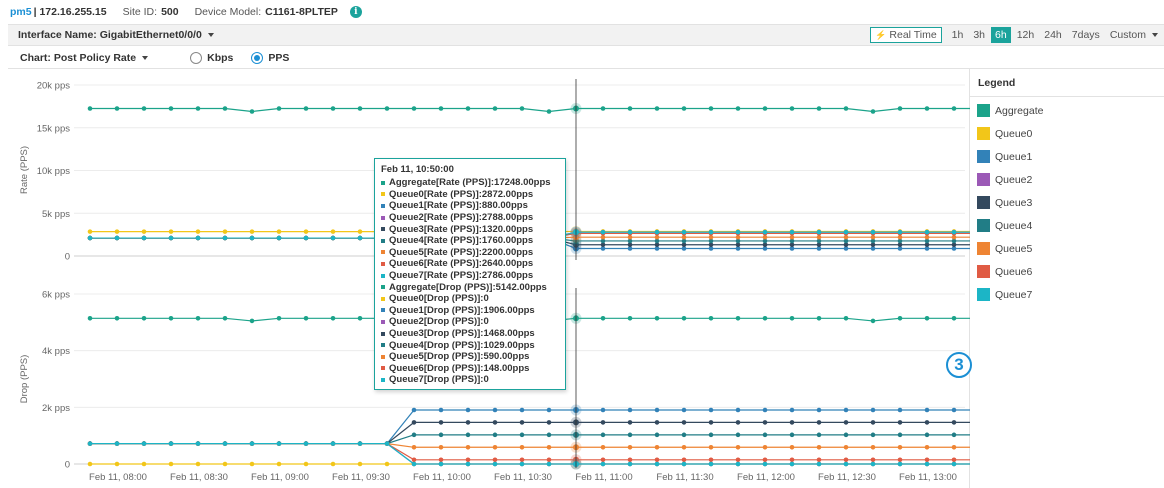 The width and height of the screenshot is (1164, 488). I want to click on time-option-3h: 3h, so click(979, 35).